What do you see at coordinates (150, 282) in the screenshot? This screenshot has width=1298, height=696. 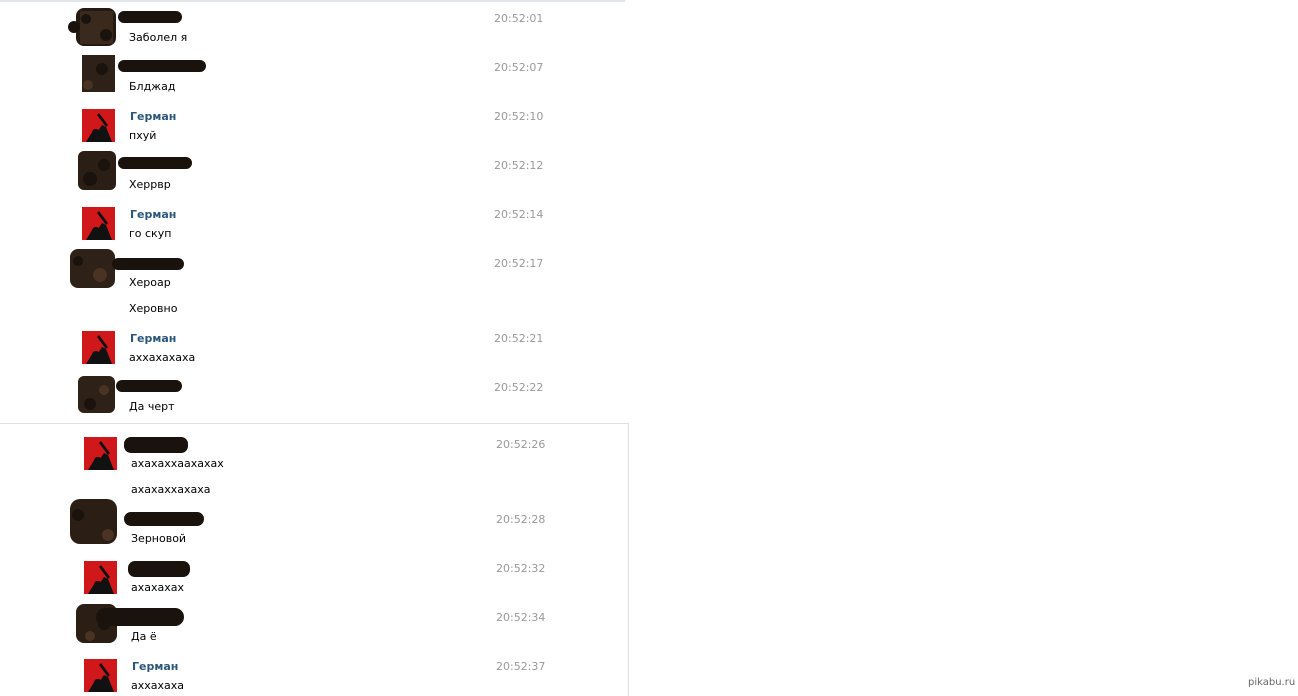 I see `message-text: Хероар` at bounding box center [150, 282].